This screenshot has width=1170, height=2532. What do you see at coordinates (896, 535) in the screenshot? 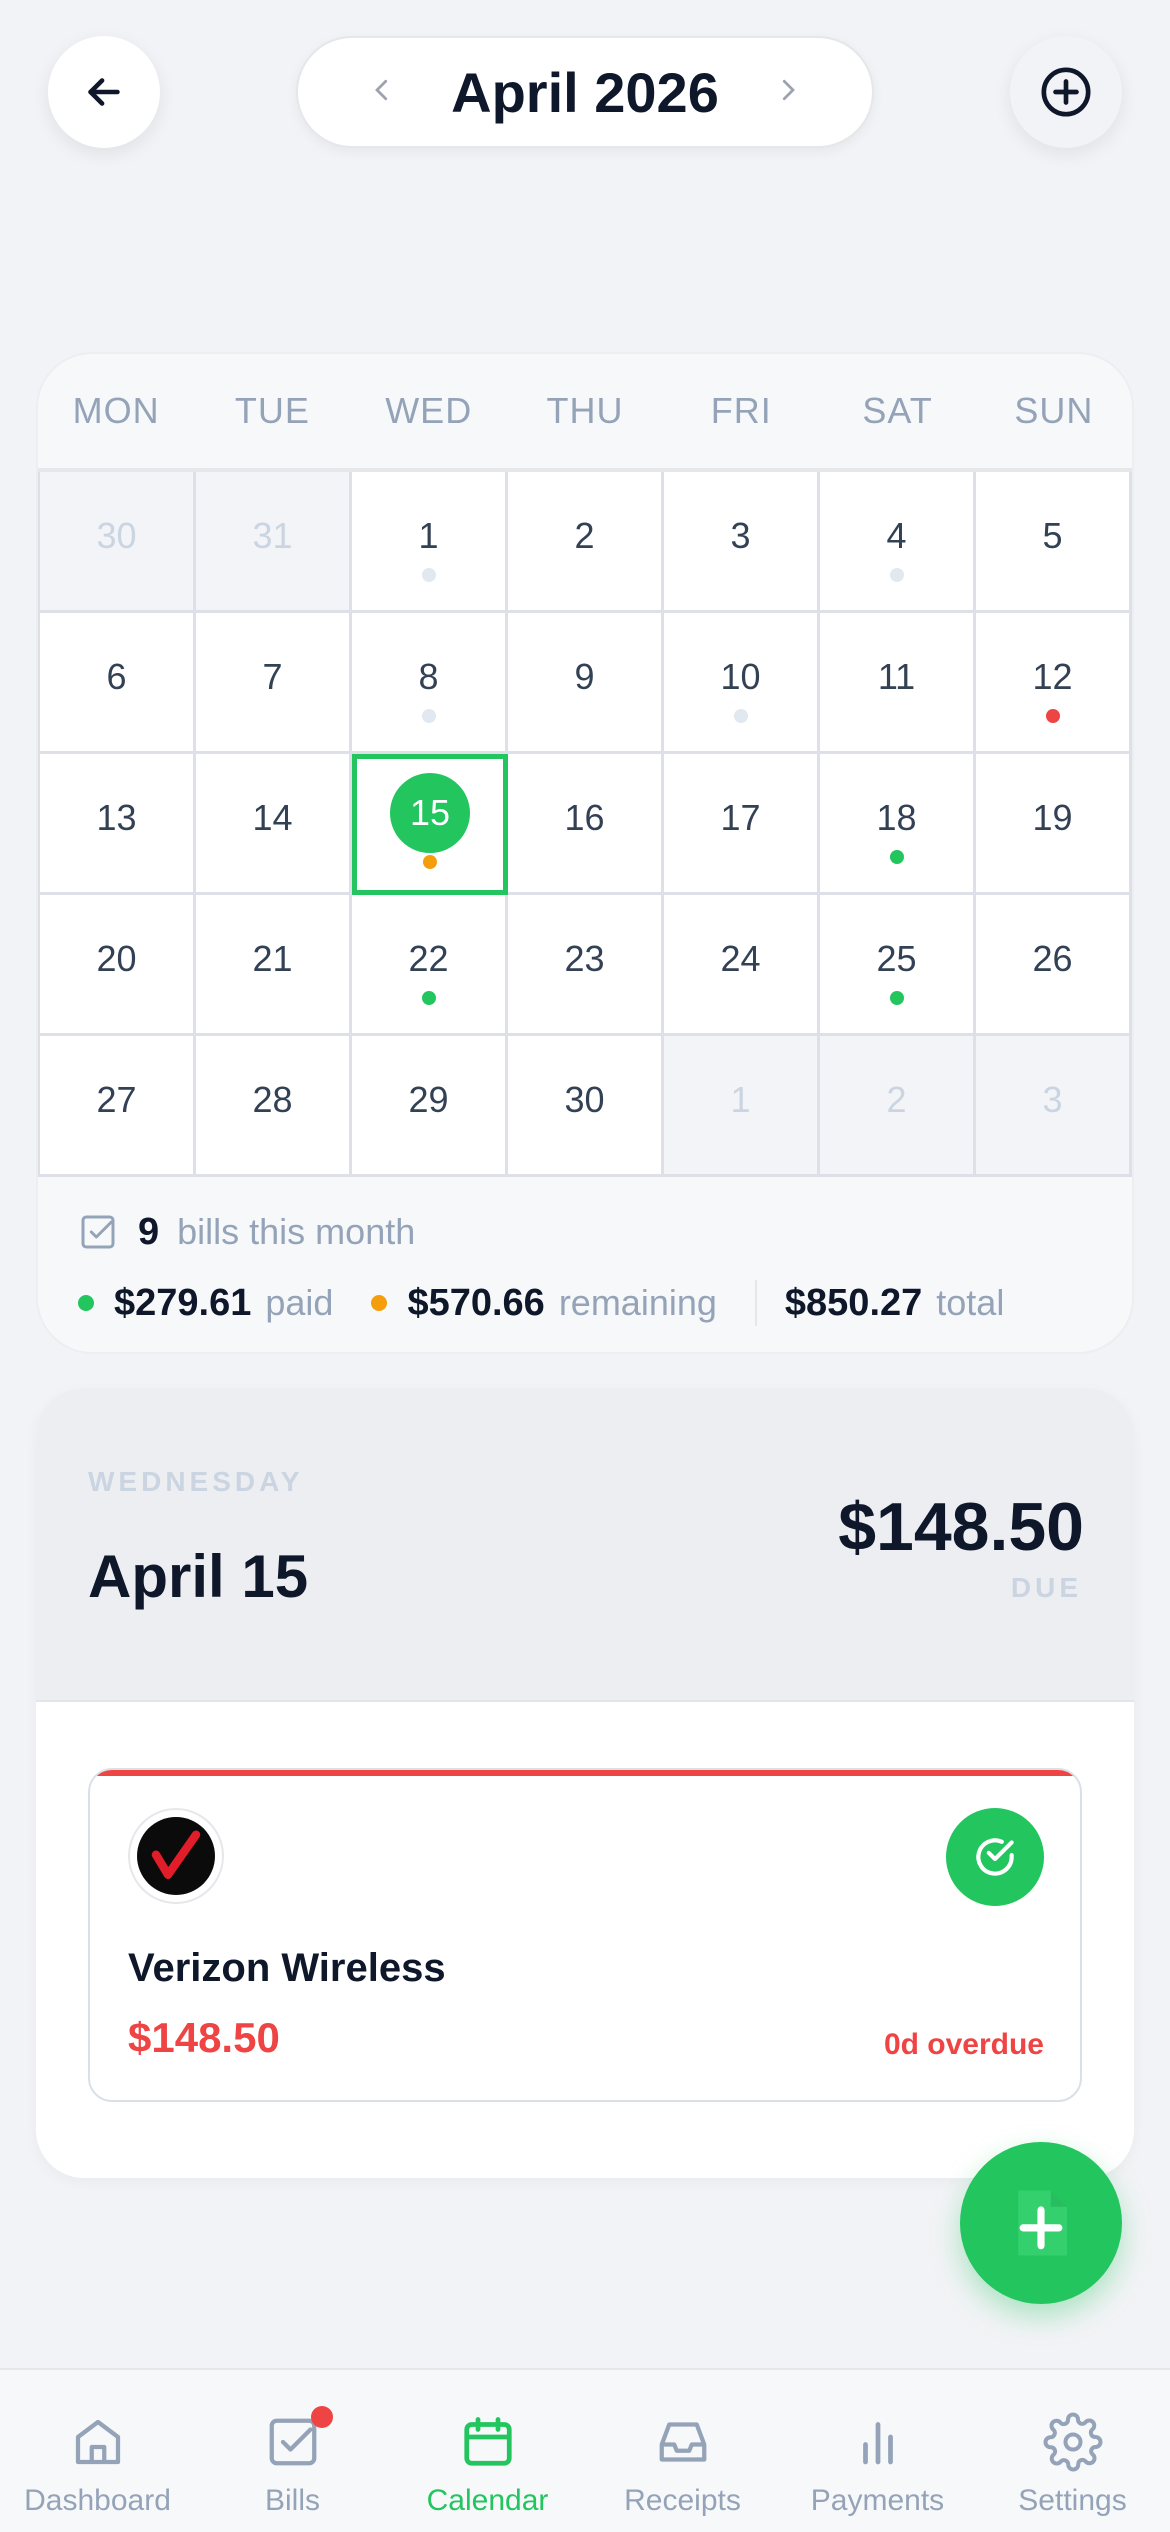
I see `day-number: 4` at bounding box center [896, 535].